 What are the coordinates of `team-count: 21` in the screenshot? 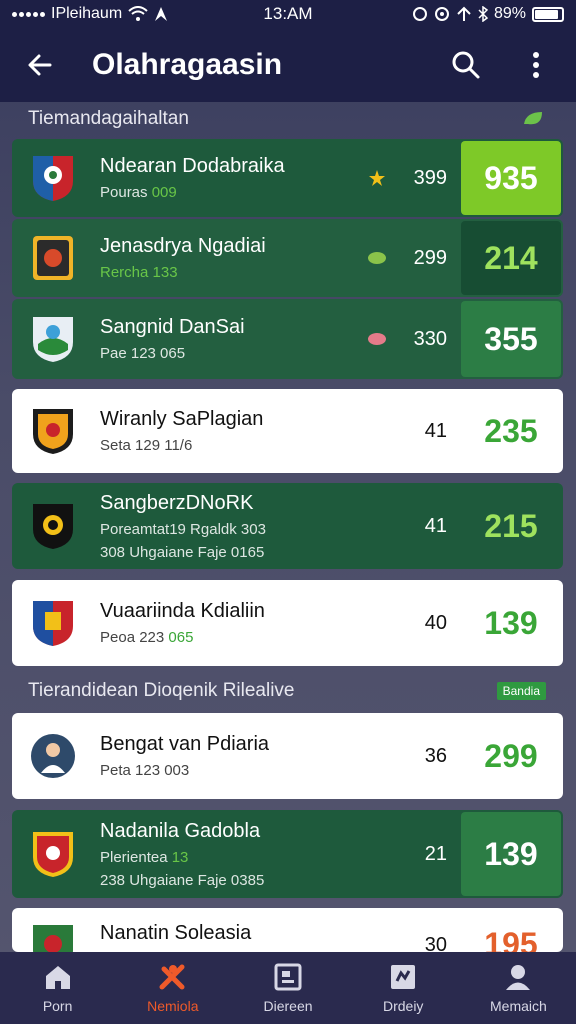 It's located at (435, 853).